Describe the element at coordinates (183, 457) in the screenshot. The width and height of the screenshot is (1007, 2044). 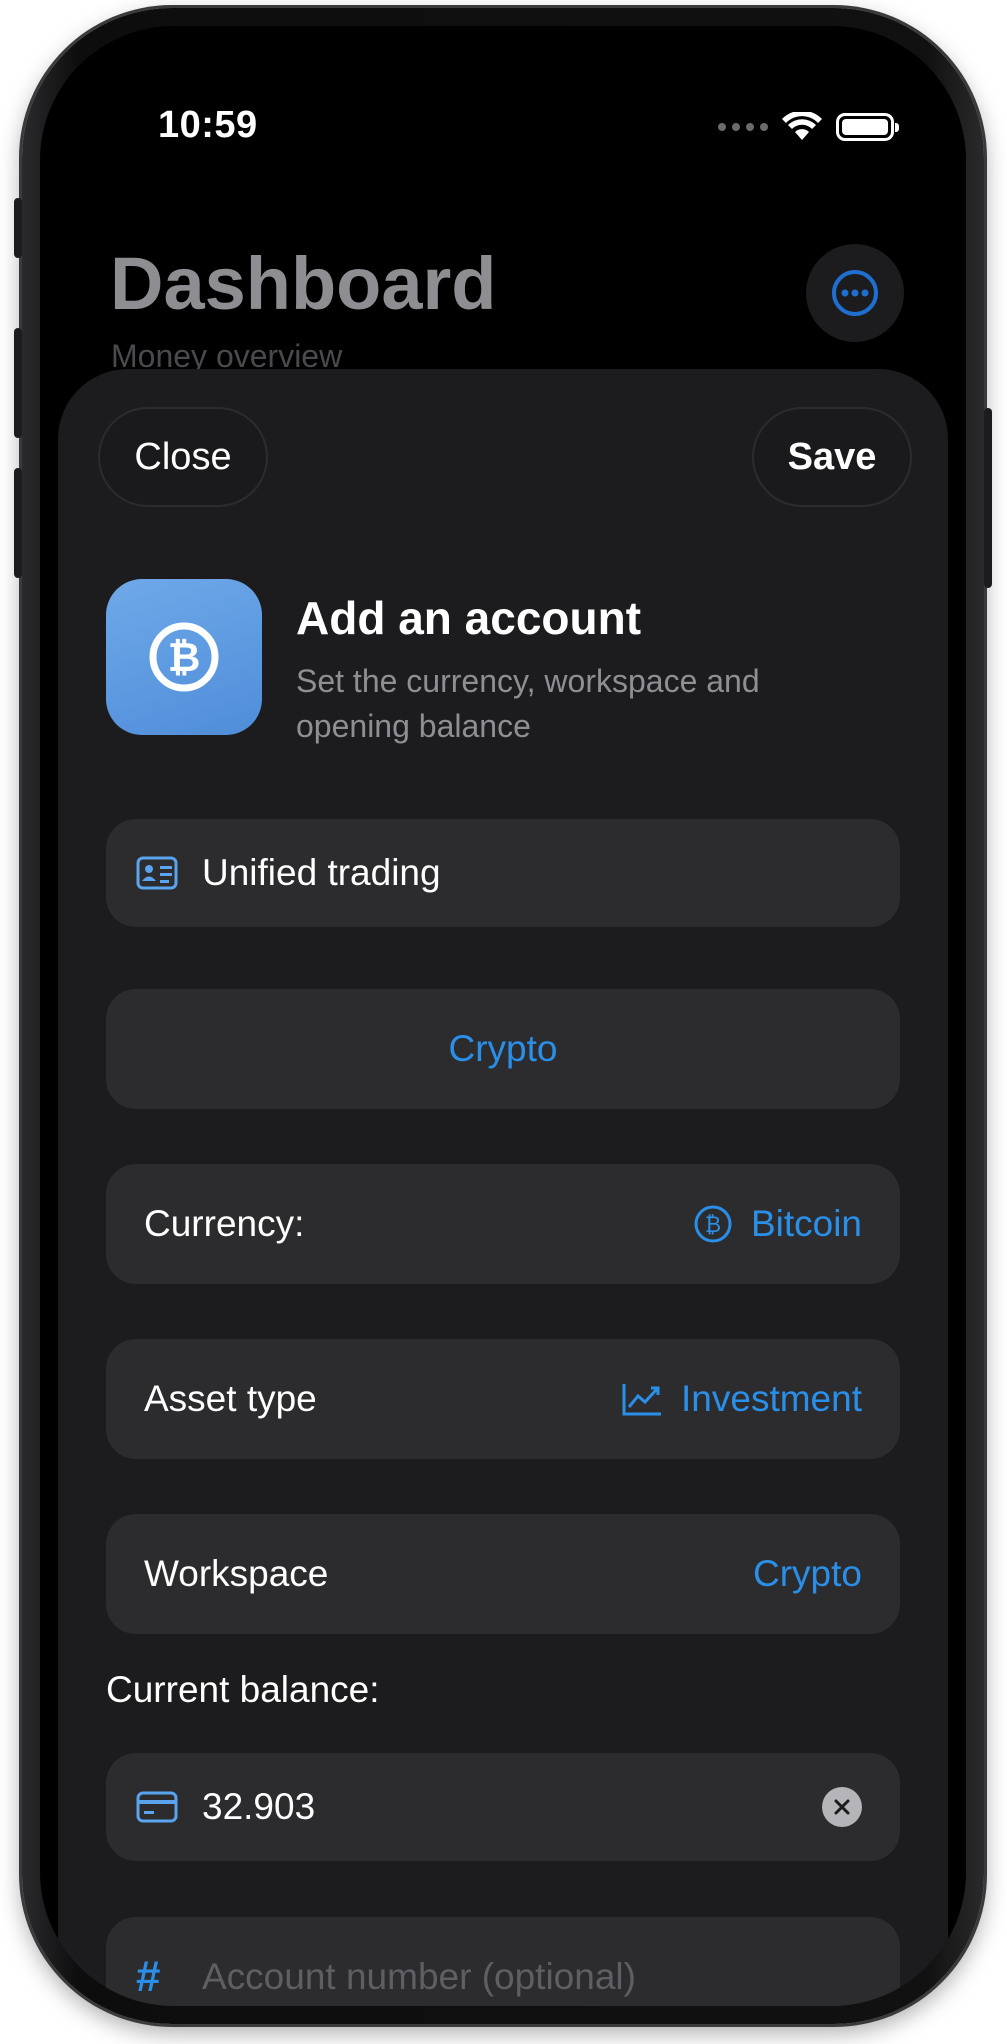
I see `close-button: Close` at that location.